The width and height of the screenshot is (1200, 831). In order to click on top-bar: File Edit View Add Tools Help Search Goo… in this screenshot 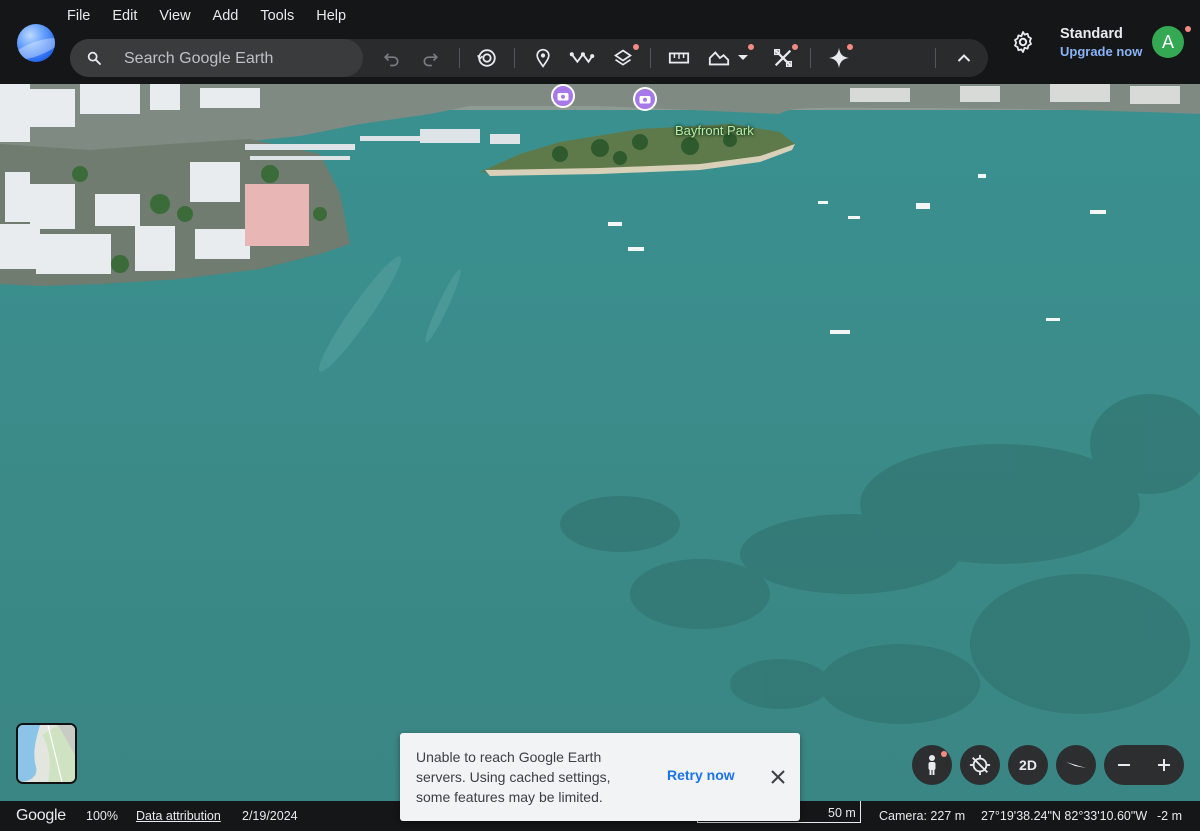, I will do `click(600, 42)`.